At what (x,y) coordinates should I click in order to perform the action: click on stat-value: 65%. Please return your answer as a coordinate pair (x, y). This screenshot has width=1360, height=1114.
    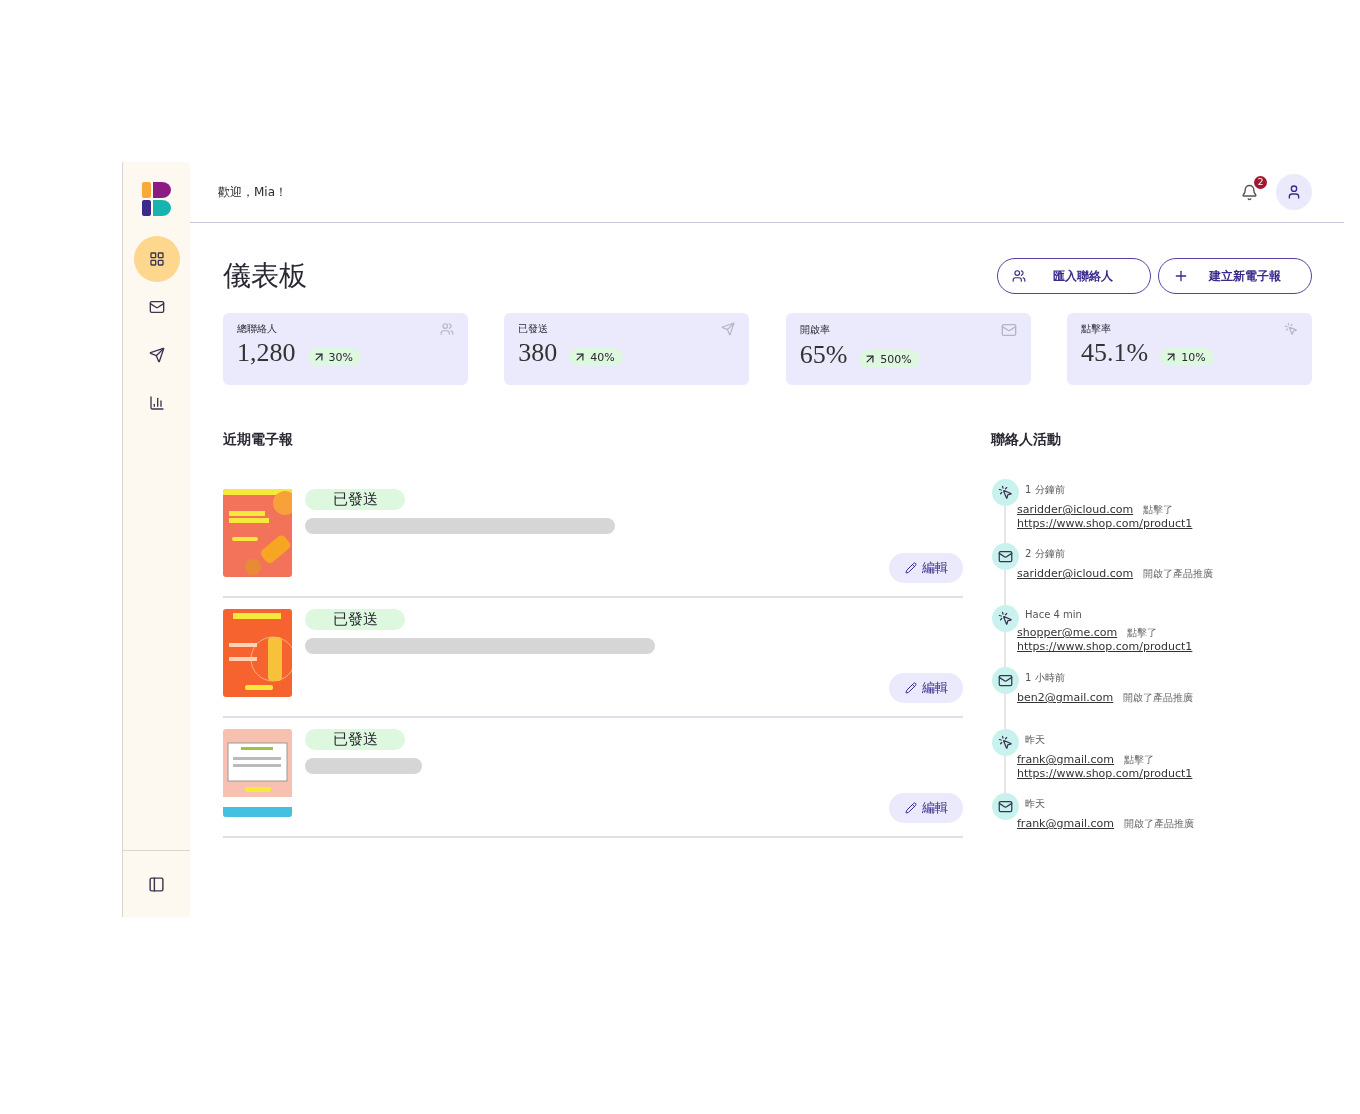
    Looking at the image, I should click on (823, 355).